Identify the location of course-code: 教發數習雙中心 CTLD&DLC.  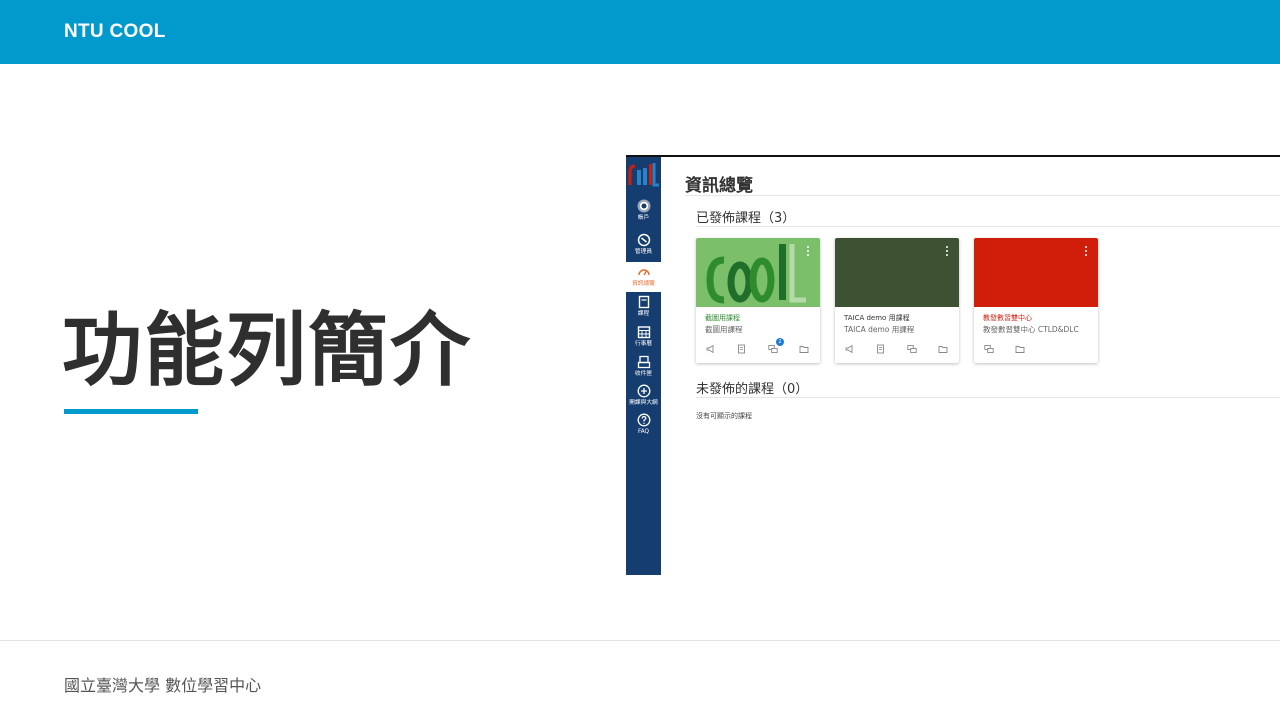
(1031, 329).